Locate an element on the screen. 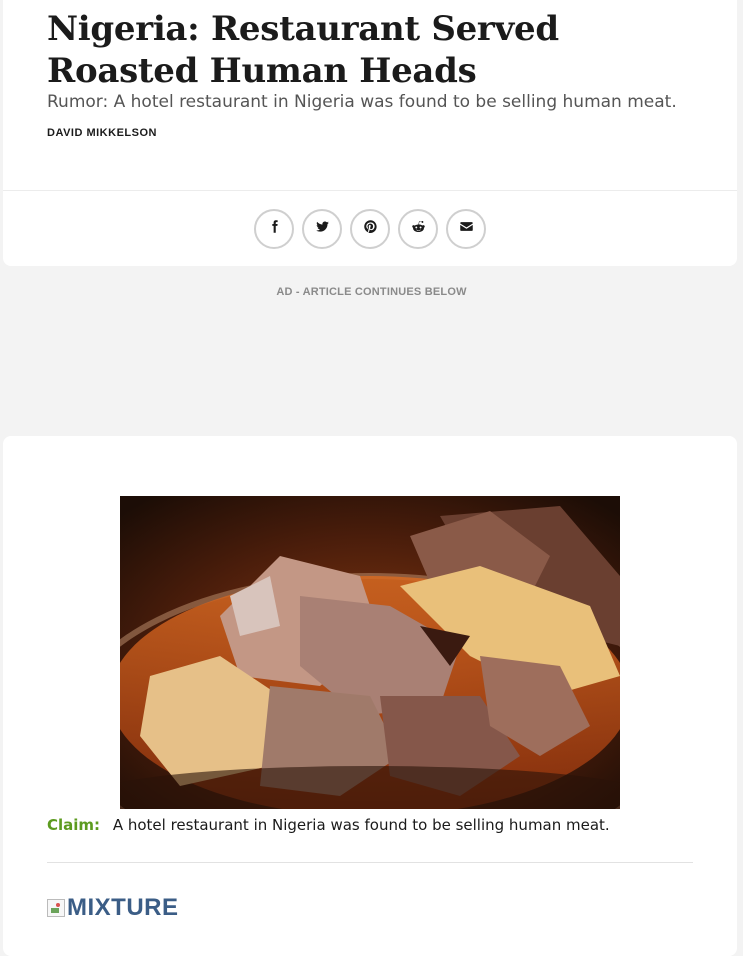 The width and height of the screenshot is (743, 956). share-reddit-button is located at coordinates (418, 229).